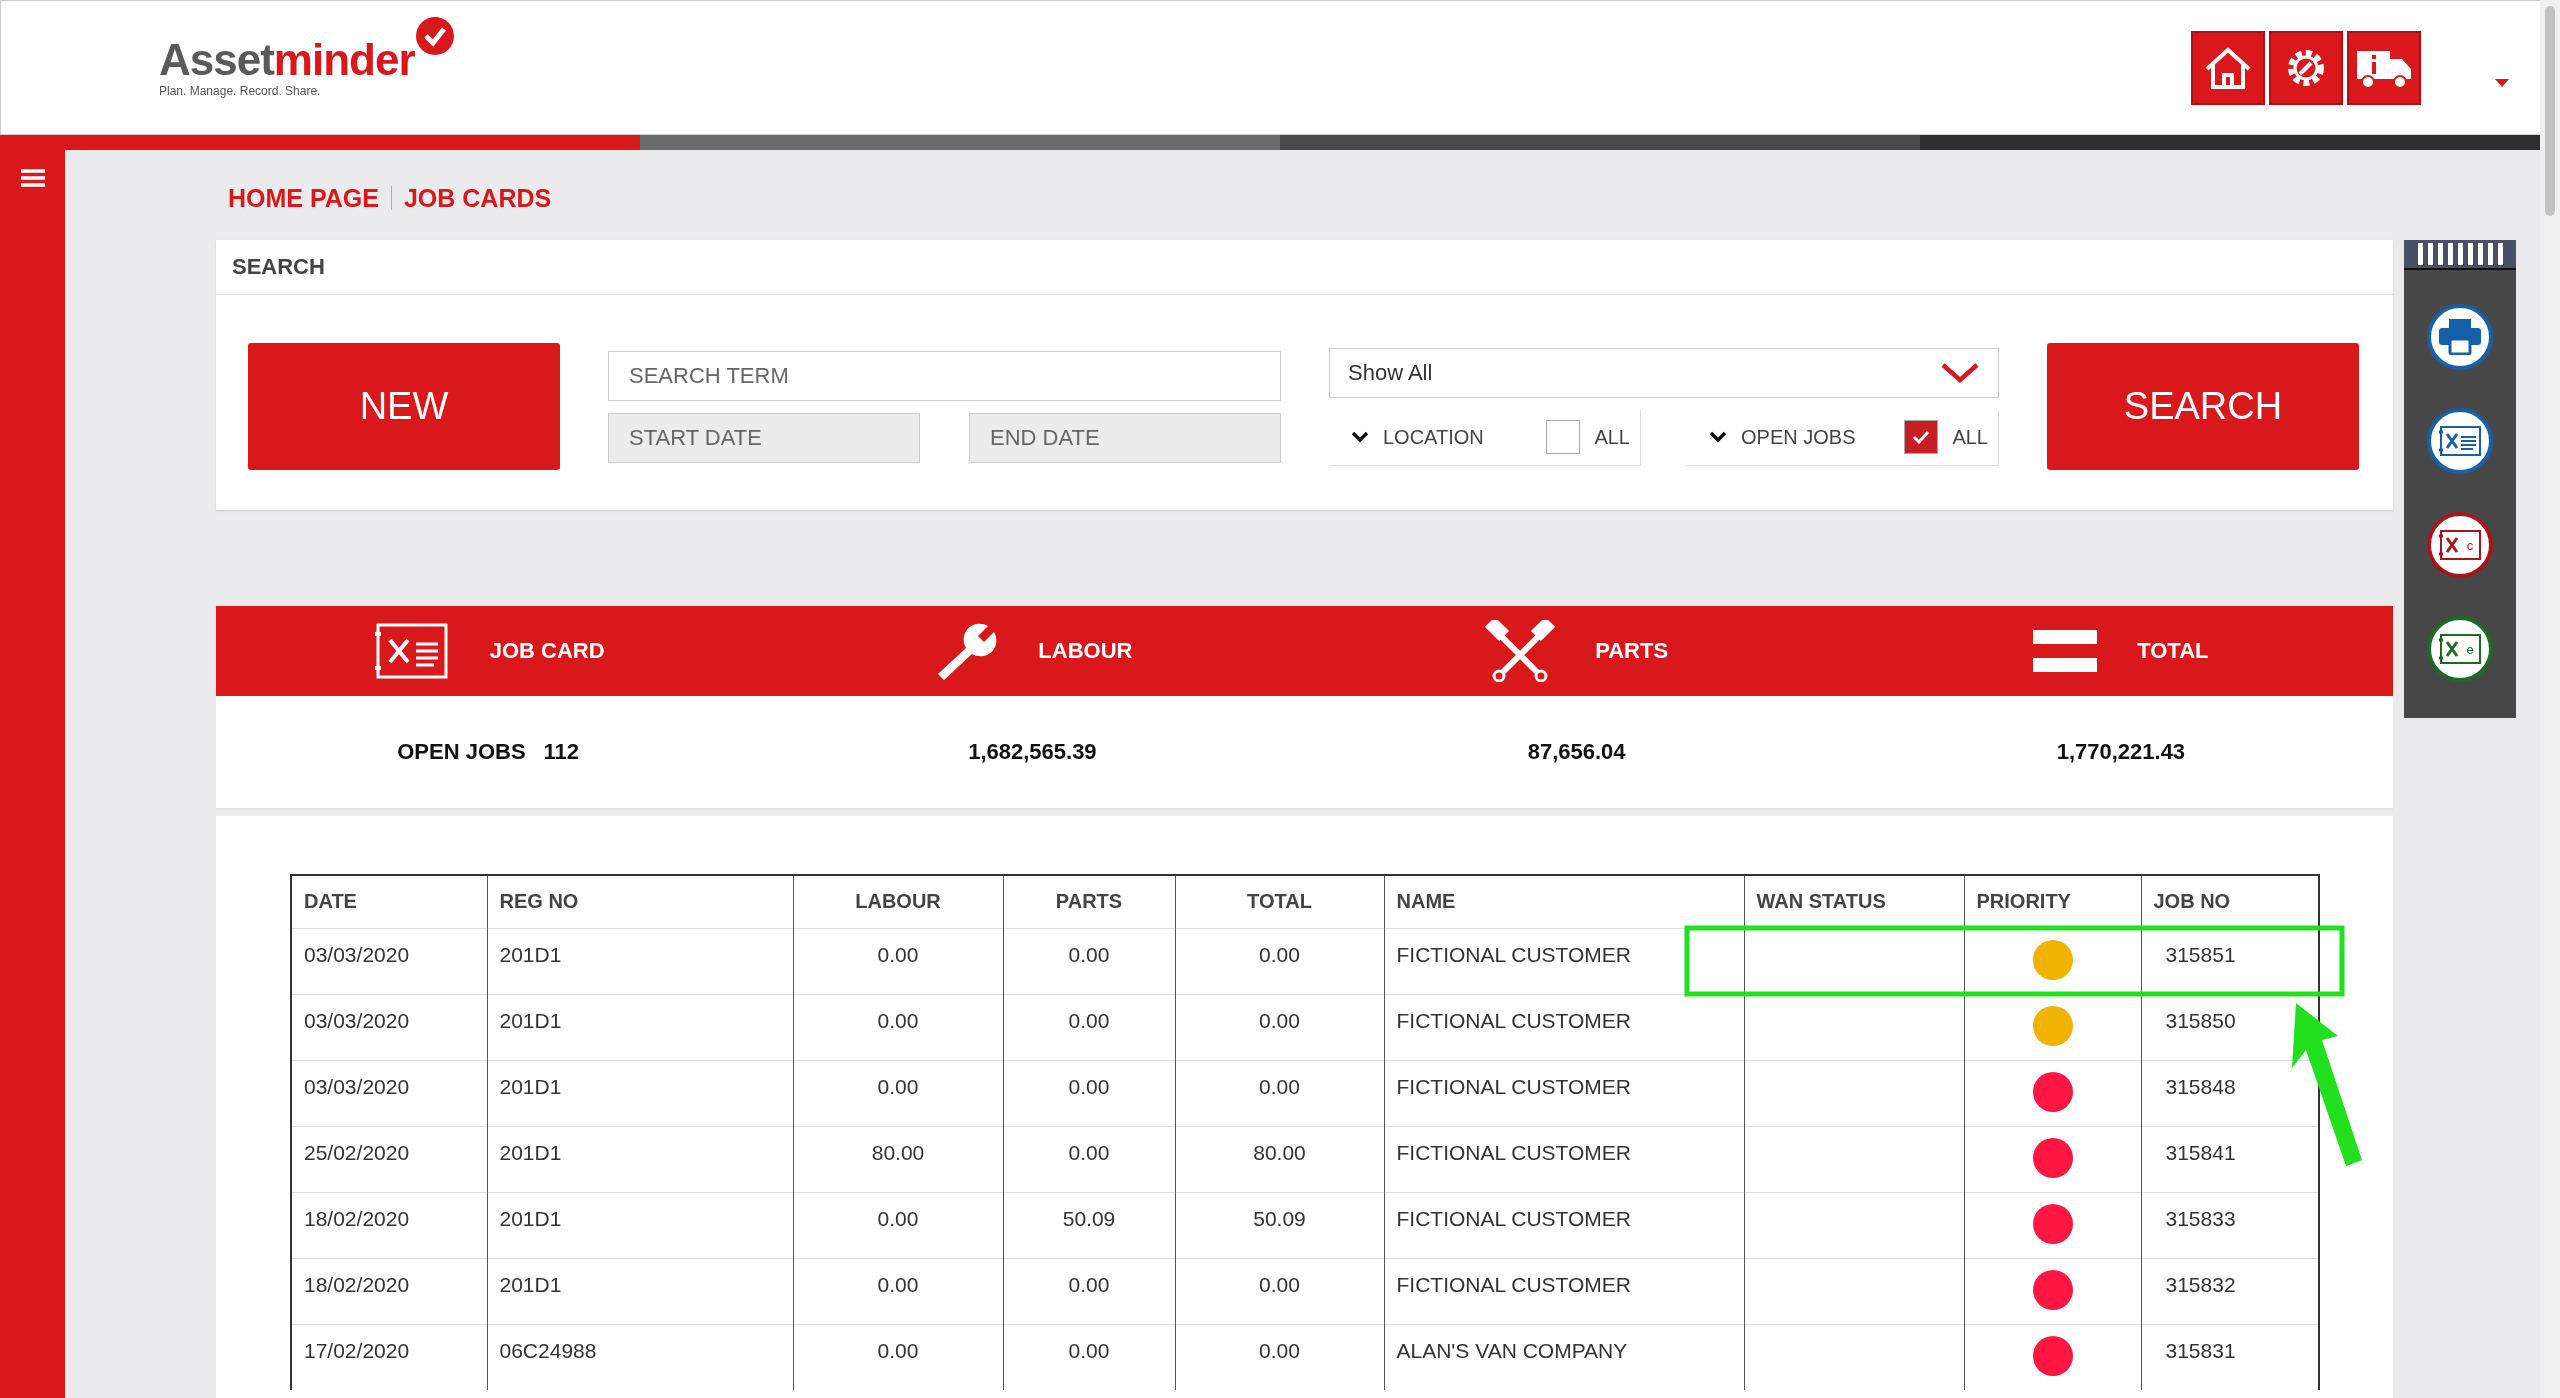 This screenshot has width=2560, height=1398. Describe the element at coordinates (1520, 651) in the screenshot. I see `crossed-pistons-icon` at that location.